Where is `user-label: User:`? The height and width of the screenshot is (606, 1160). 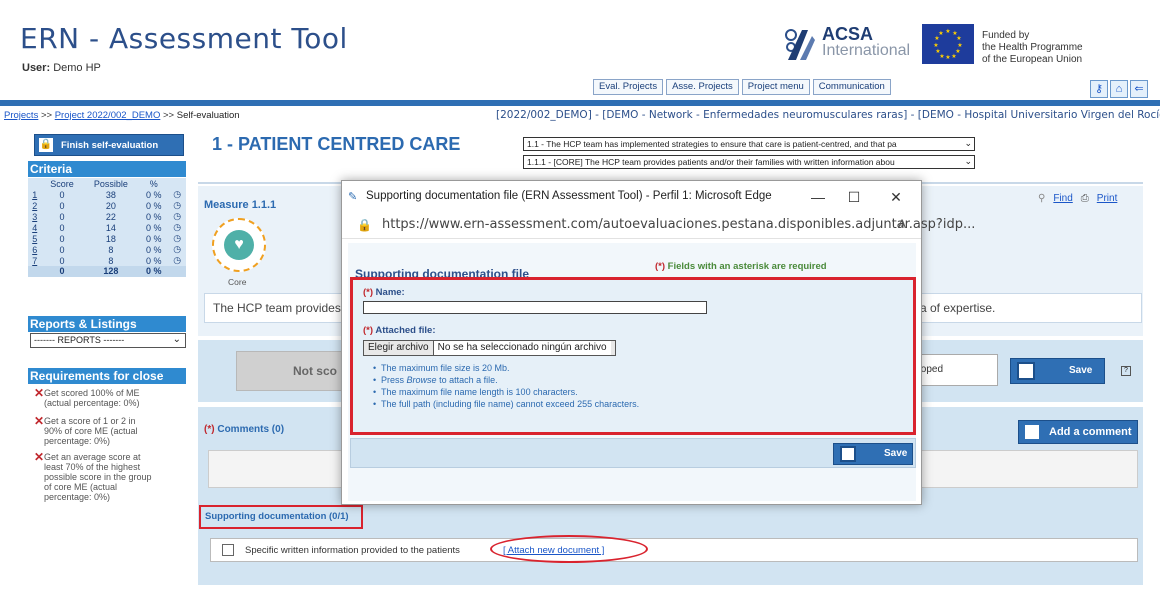 user-label: User: is located at coordinates (36, 68).